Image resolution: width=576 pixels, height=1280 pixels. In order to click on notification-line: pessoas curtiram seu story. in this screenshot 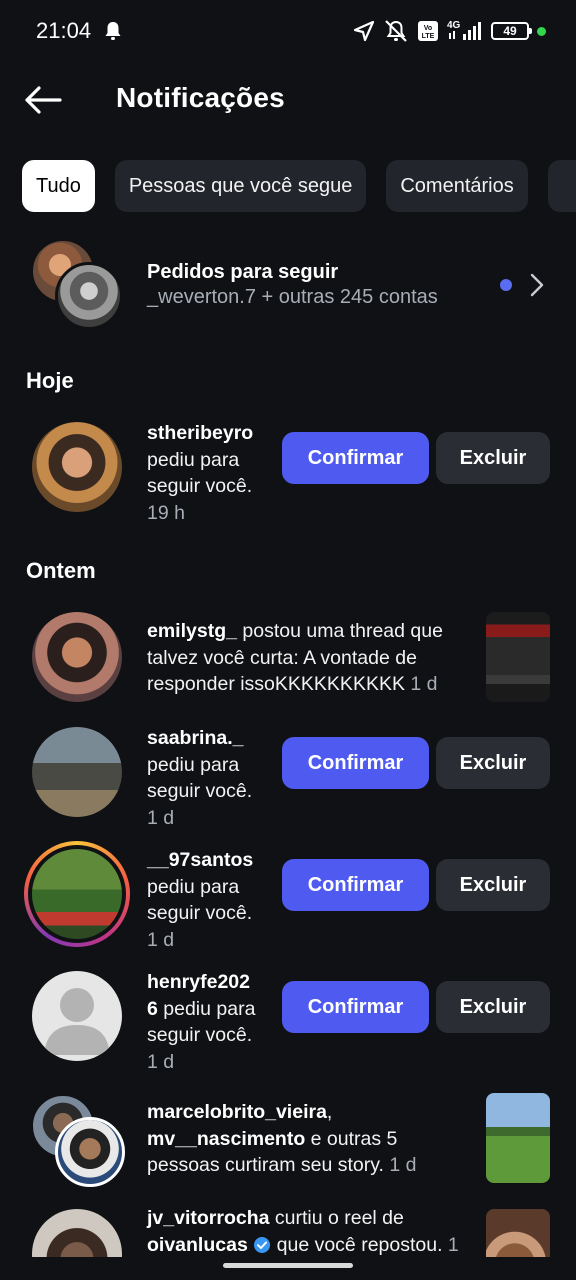, I will do `click(265, 1165)`.